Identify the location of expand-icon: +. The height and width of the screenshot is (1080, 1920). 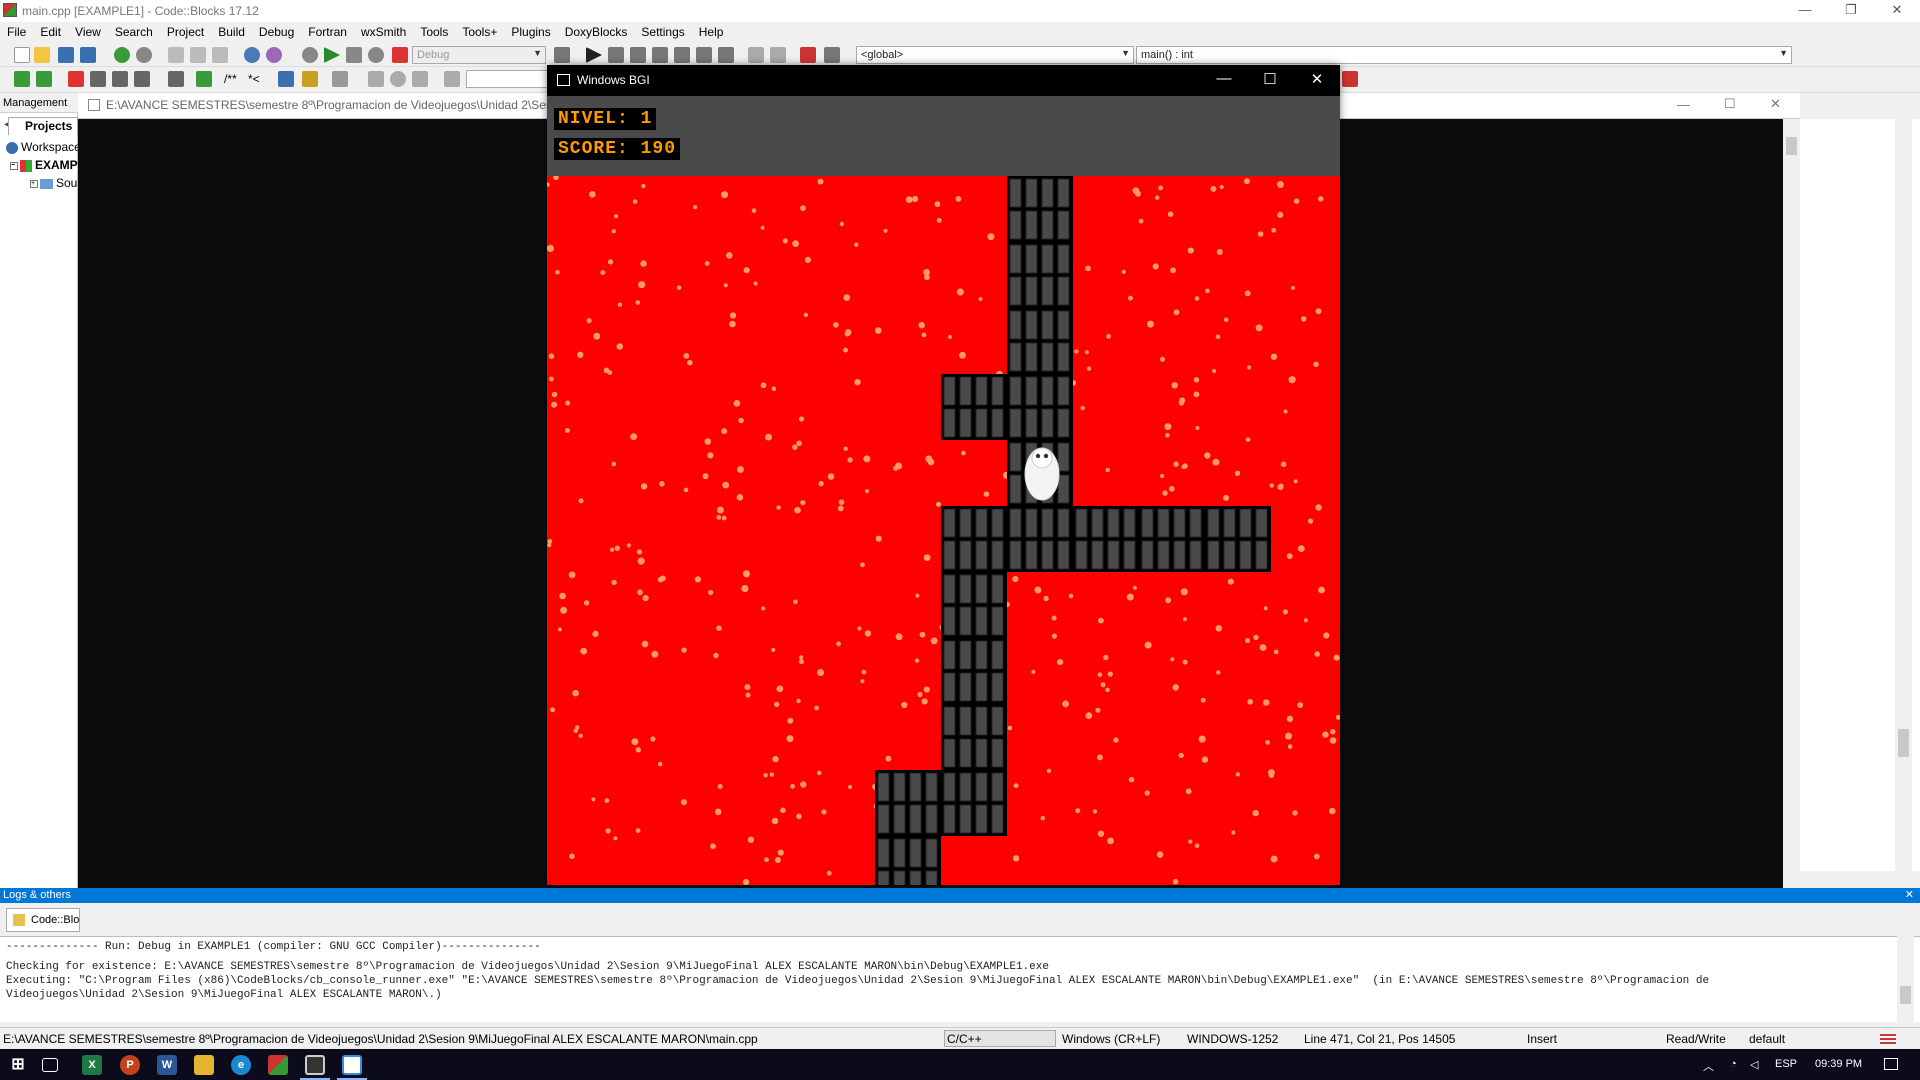
(34, 183).